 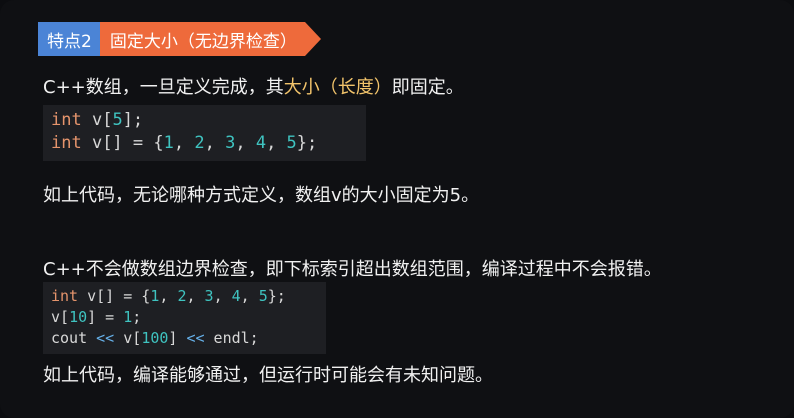 I want to click on section1-intro: C++数组，一旦定义完成，其大小（长度）即固定。, so click(x=253, y=86).